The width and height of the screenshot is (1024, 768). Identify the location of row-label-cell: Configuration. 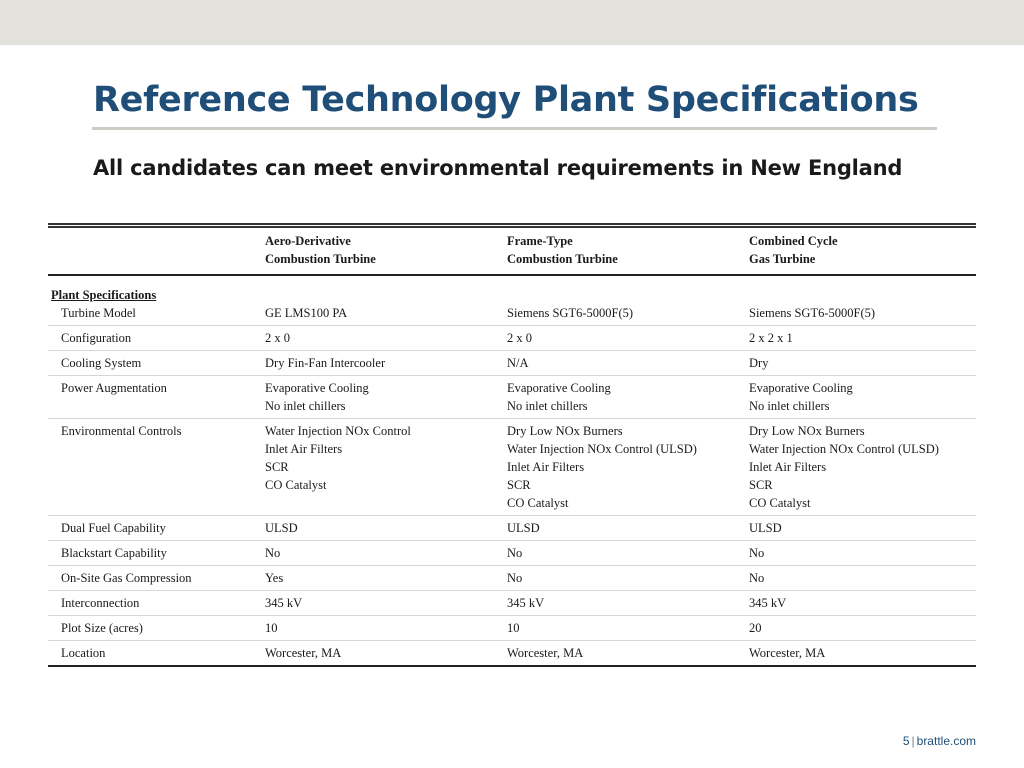
(156, 338).